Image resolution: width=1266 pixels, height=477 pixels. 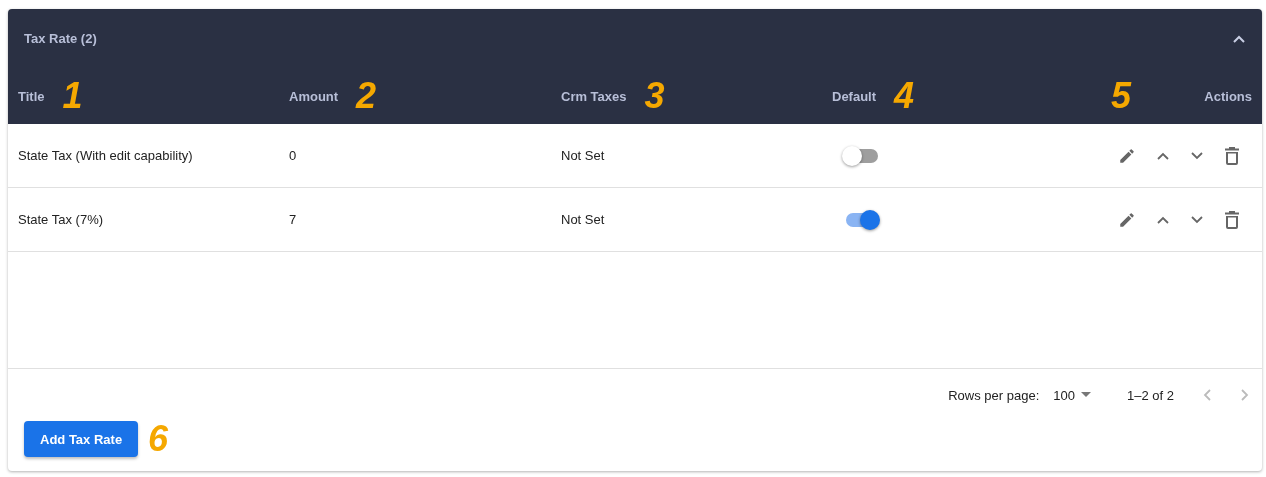 I want to click on dropdown-caret-icon, so click(x=1086, y=395).